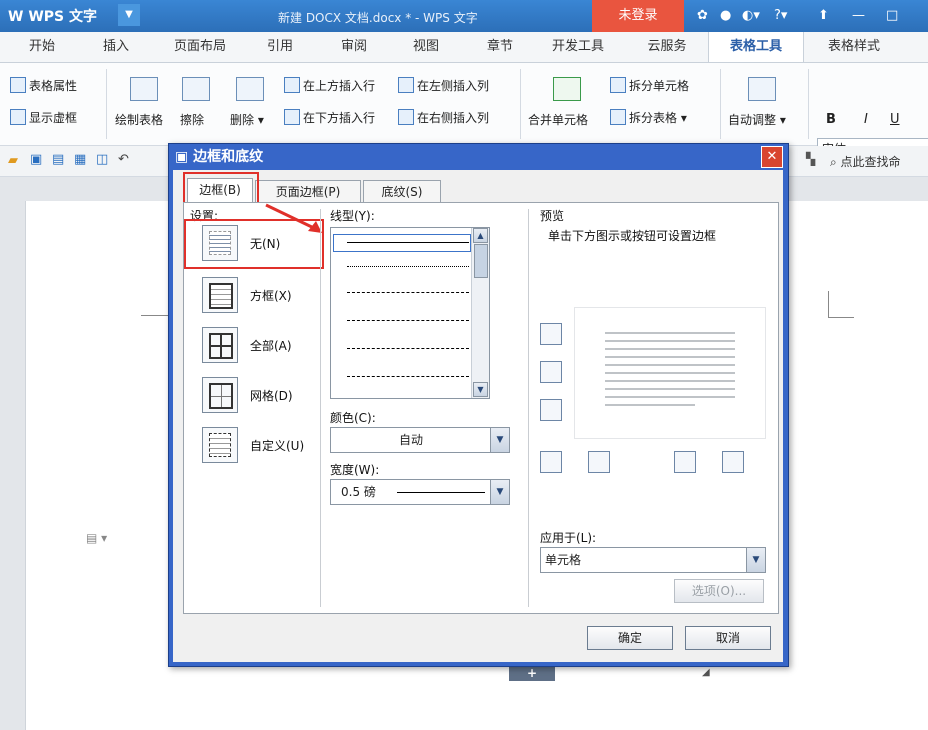  Describe the element at coordinates (895, 119) in the screenshot. I see `underline-button: U` at that location.